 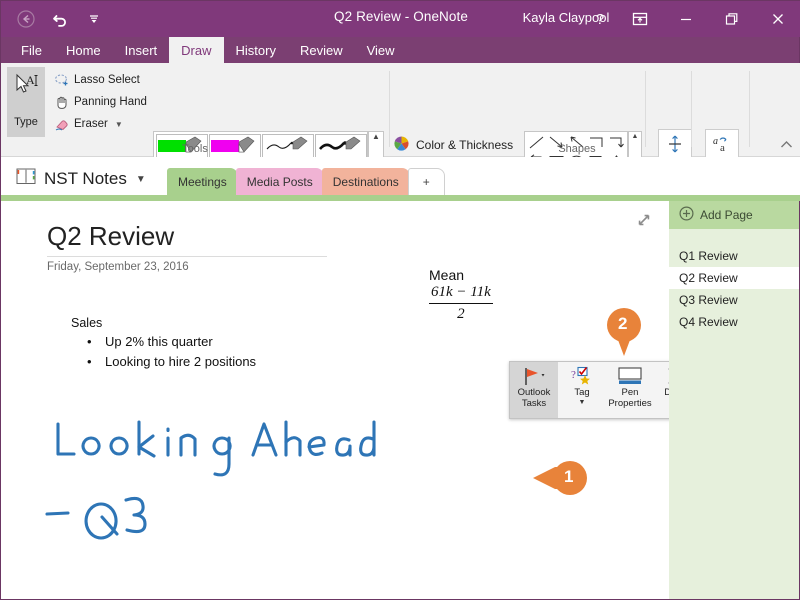 I want to click on section-tab-meetings: Meetings, so click(x=202, y=181).